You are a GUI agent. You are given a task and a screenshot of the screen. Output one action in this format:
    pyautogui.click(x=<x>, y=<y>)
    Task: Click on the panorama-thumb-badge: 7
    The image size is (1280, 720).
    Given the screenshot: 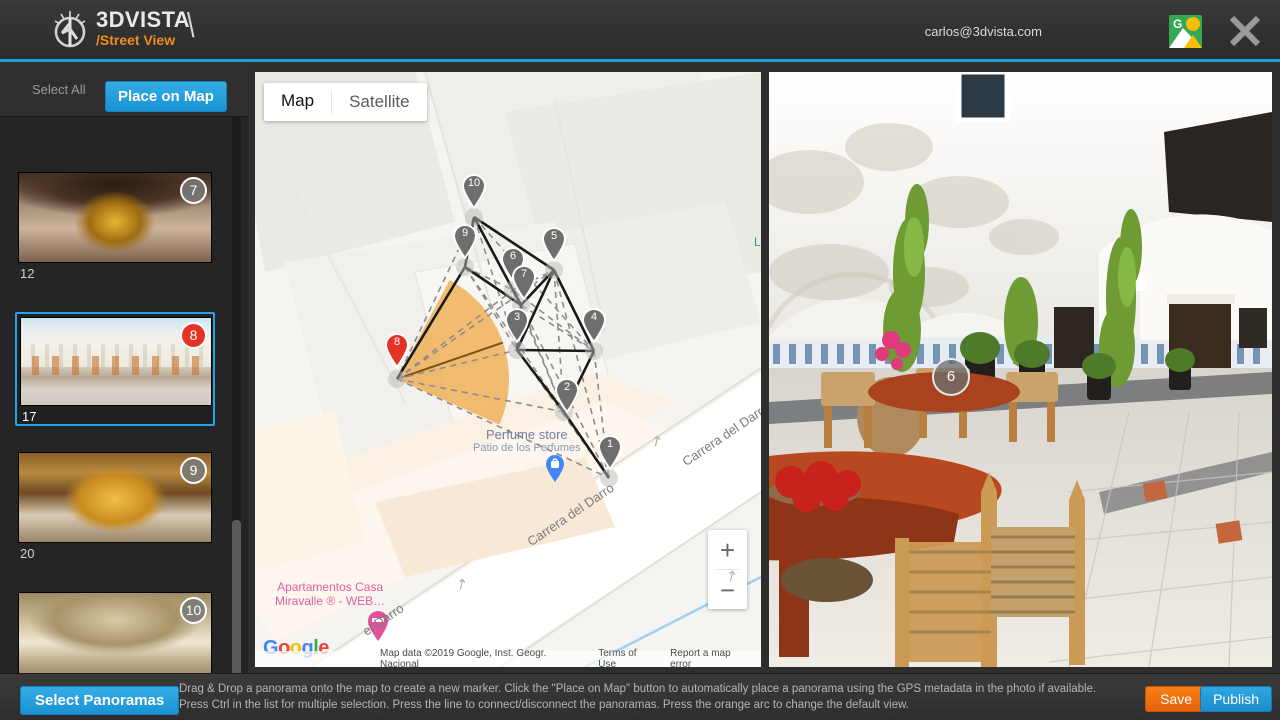 What is the action you would take?
    pyautogui.click(x=193, y=190)
    